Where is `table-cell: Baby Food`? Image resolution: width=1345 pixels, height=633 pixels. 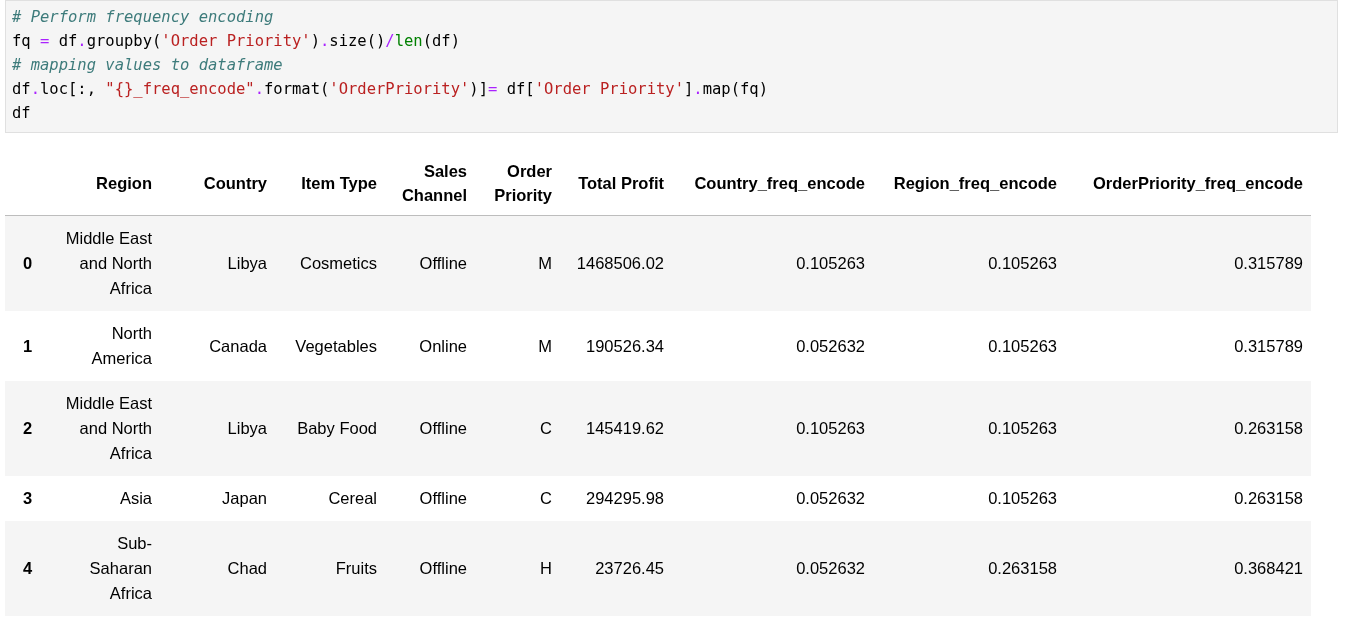 table-cell: Baby Food is located at coordinates (330, 428).